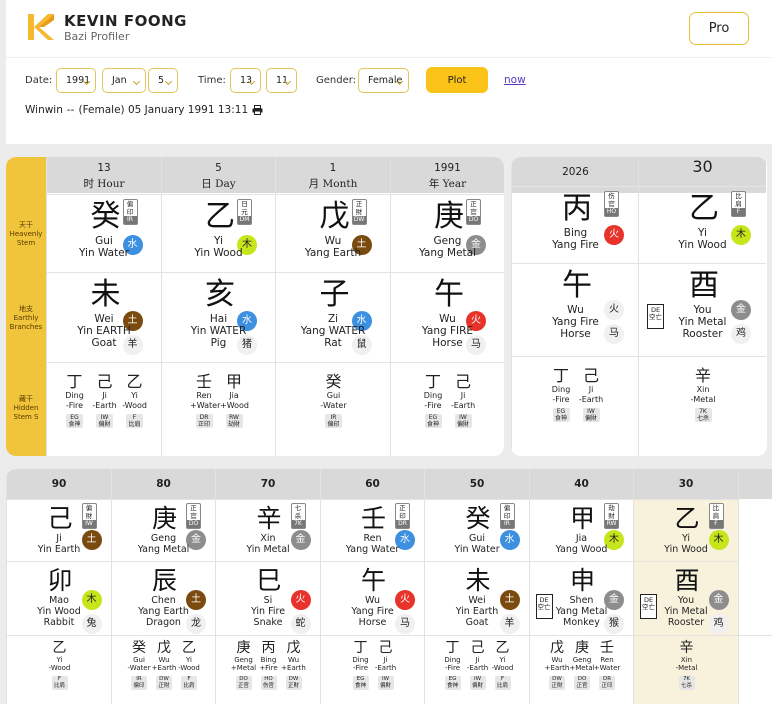  I want to click on hidden-ten-god-badge: F 比肩, so click(502, 683).